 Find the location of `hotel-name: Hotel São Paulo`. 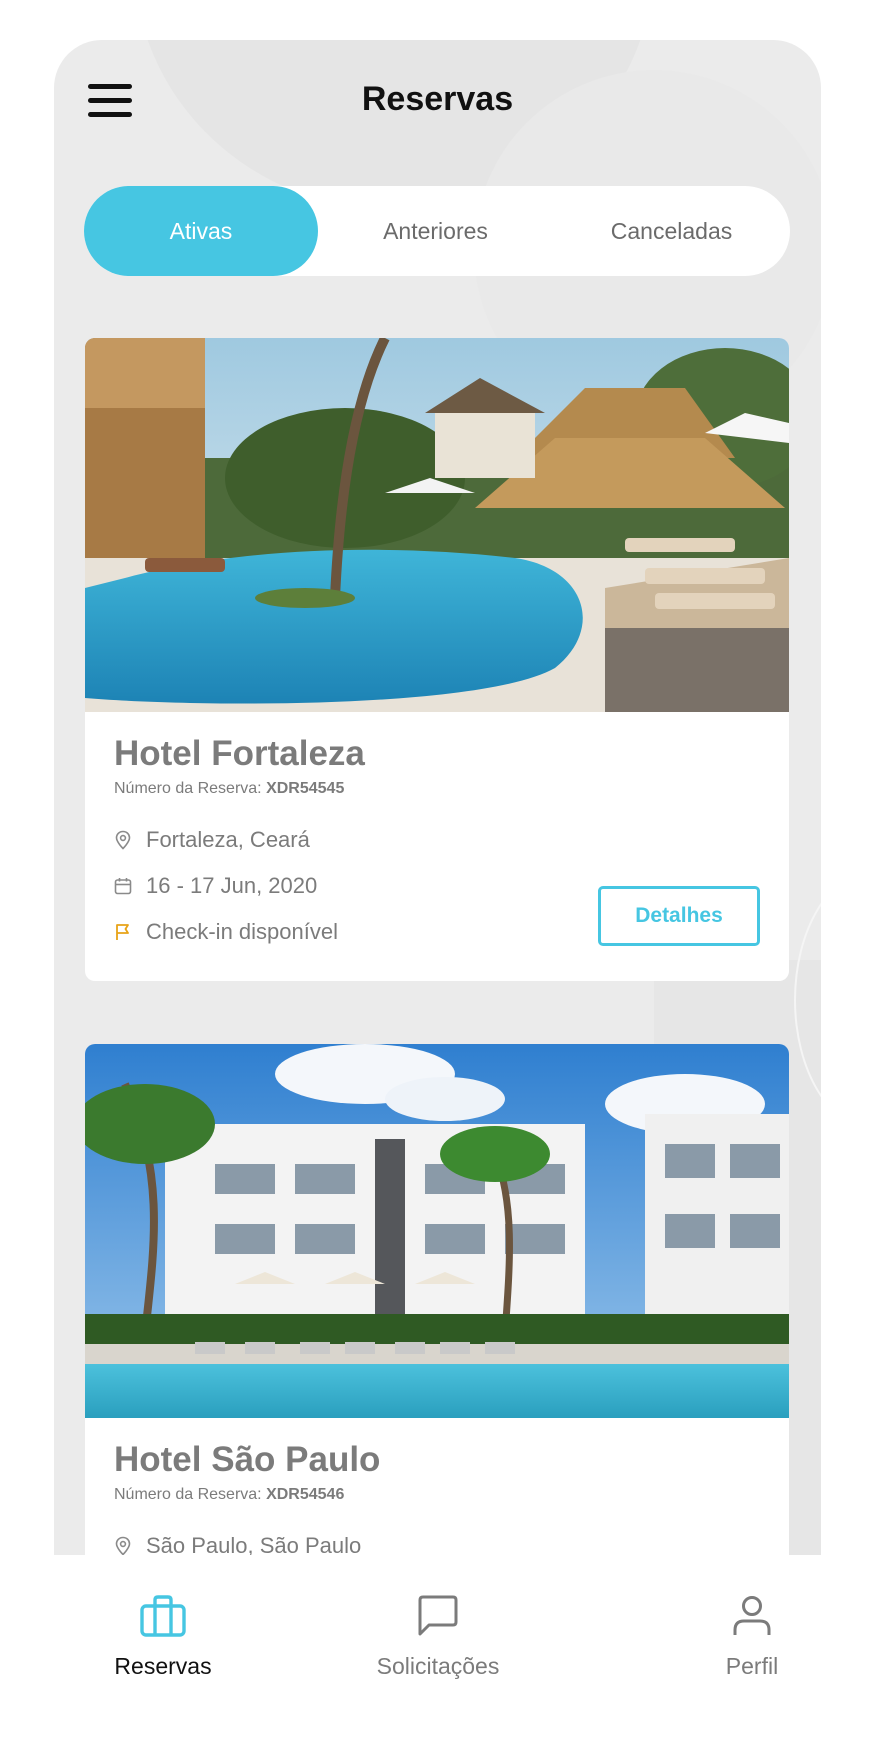

hotel-name: Hotel São Paulo is located at coordinates (247, 1459).